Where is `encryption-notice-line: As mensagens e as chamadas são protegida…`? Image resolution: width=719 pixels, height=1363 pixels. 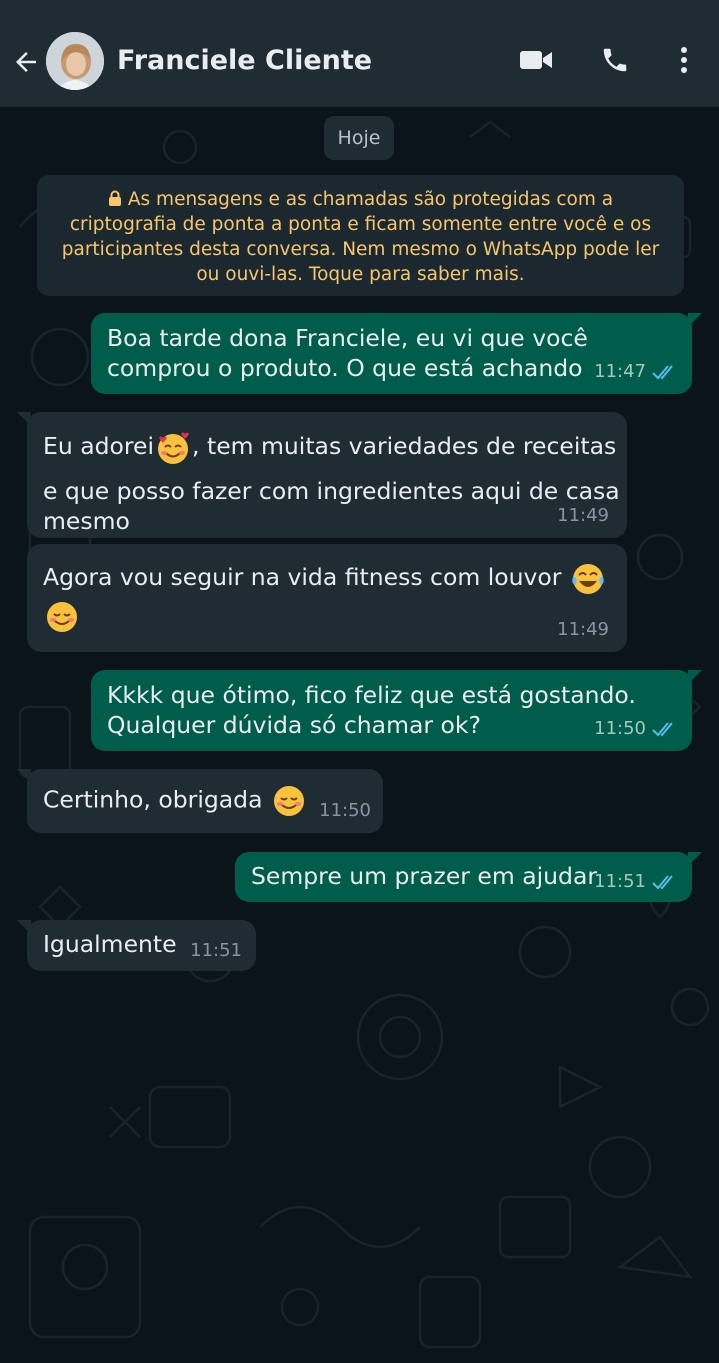
encryption-notice-line: As mensagens e as chamadas são protegida… is located at coordinates (370, 199).